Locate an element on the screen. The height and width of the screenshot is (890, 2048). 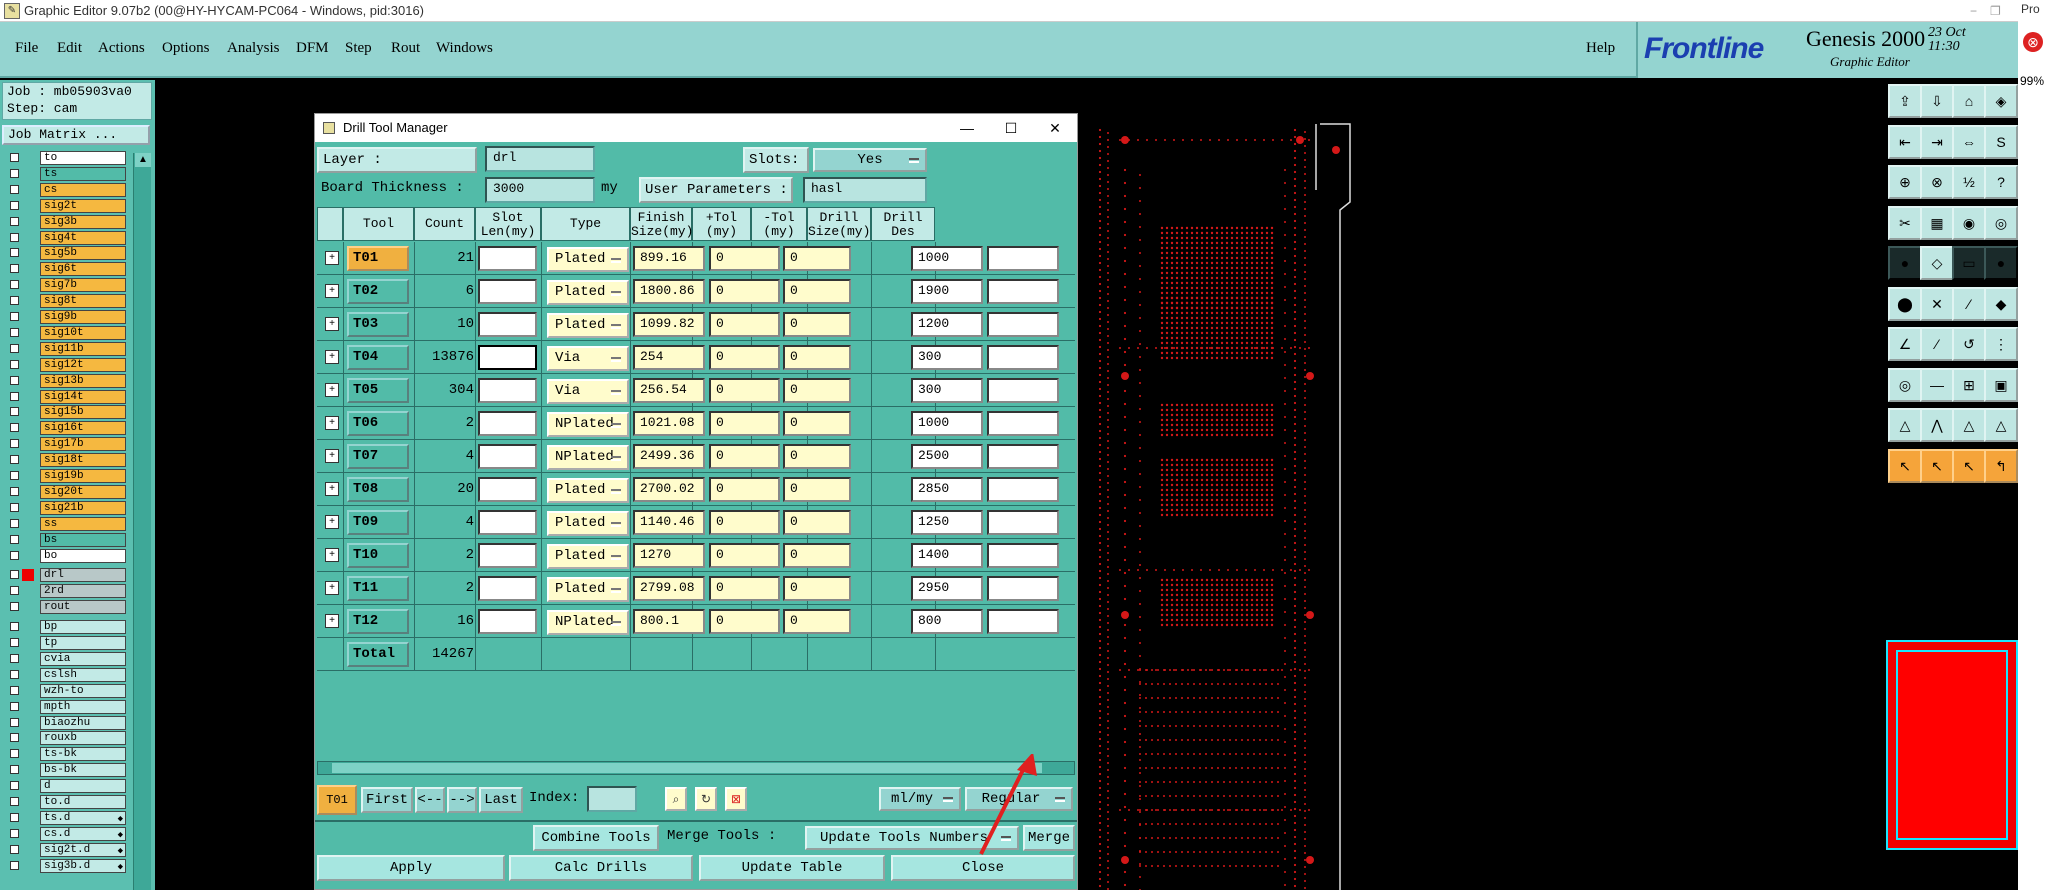
tool-button-icon: ⇩ is located at coordinates (1937, 101).